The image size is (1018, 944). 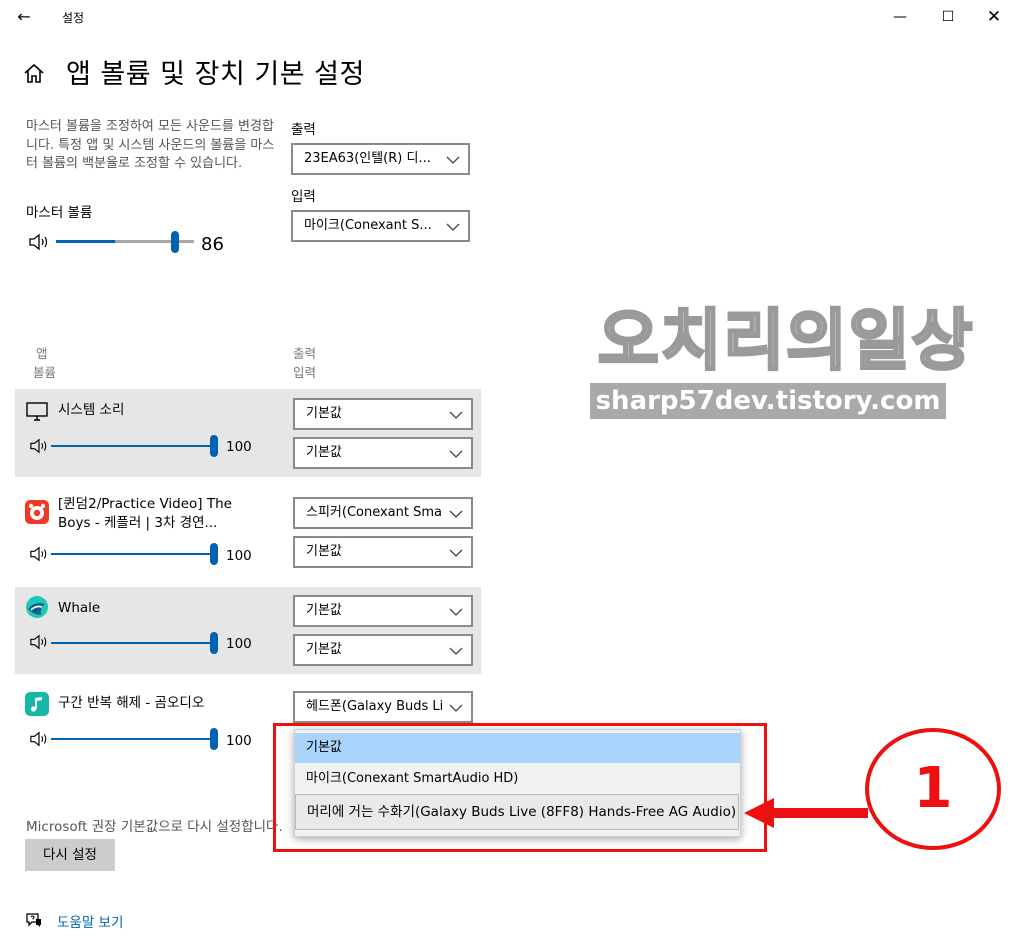 What do you see at coordinates (37, 704) in the screenshot?
I see `gomaudio-icon` at bounding box center [37, 704].